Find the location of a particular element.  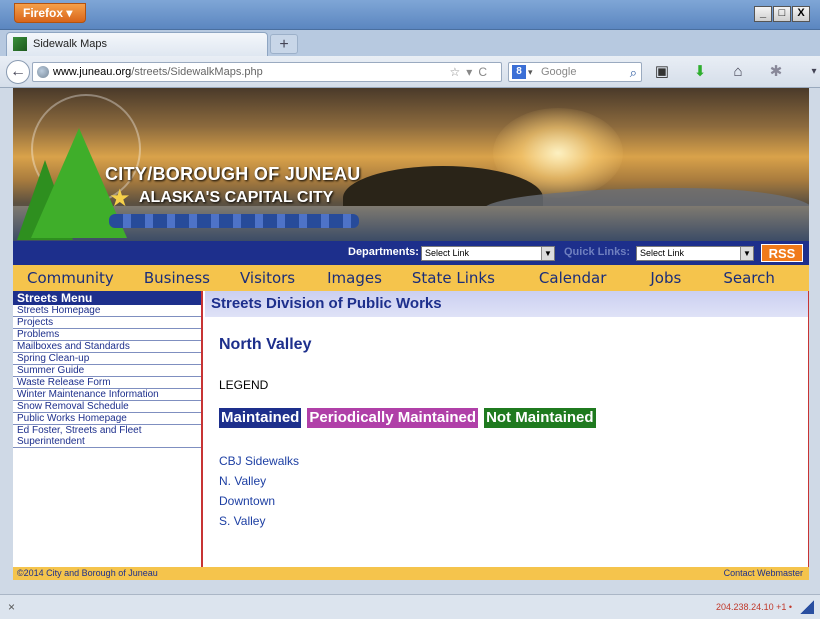

link-cbj-sidewalks: CBJ Sidewalks is located at coordinates (259, 461).